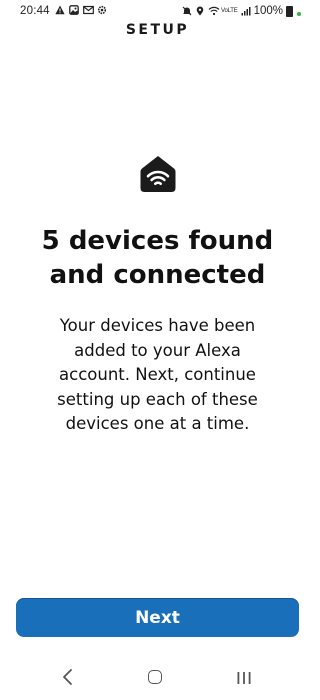 The height and width of the screenshot is (700, 320). Describe the element at coordinates (299, 14) in the screenshot. I see `privacy-indicator-dot` at that location.